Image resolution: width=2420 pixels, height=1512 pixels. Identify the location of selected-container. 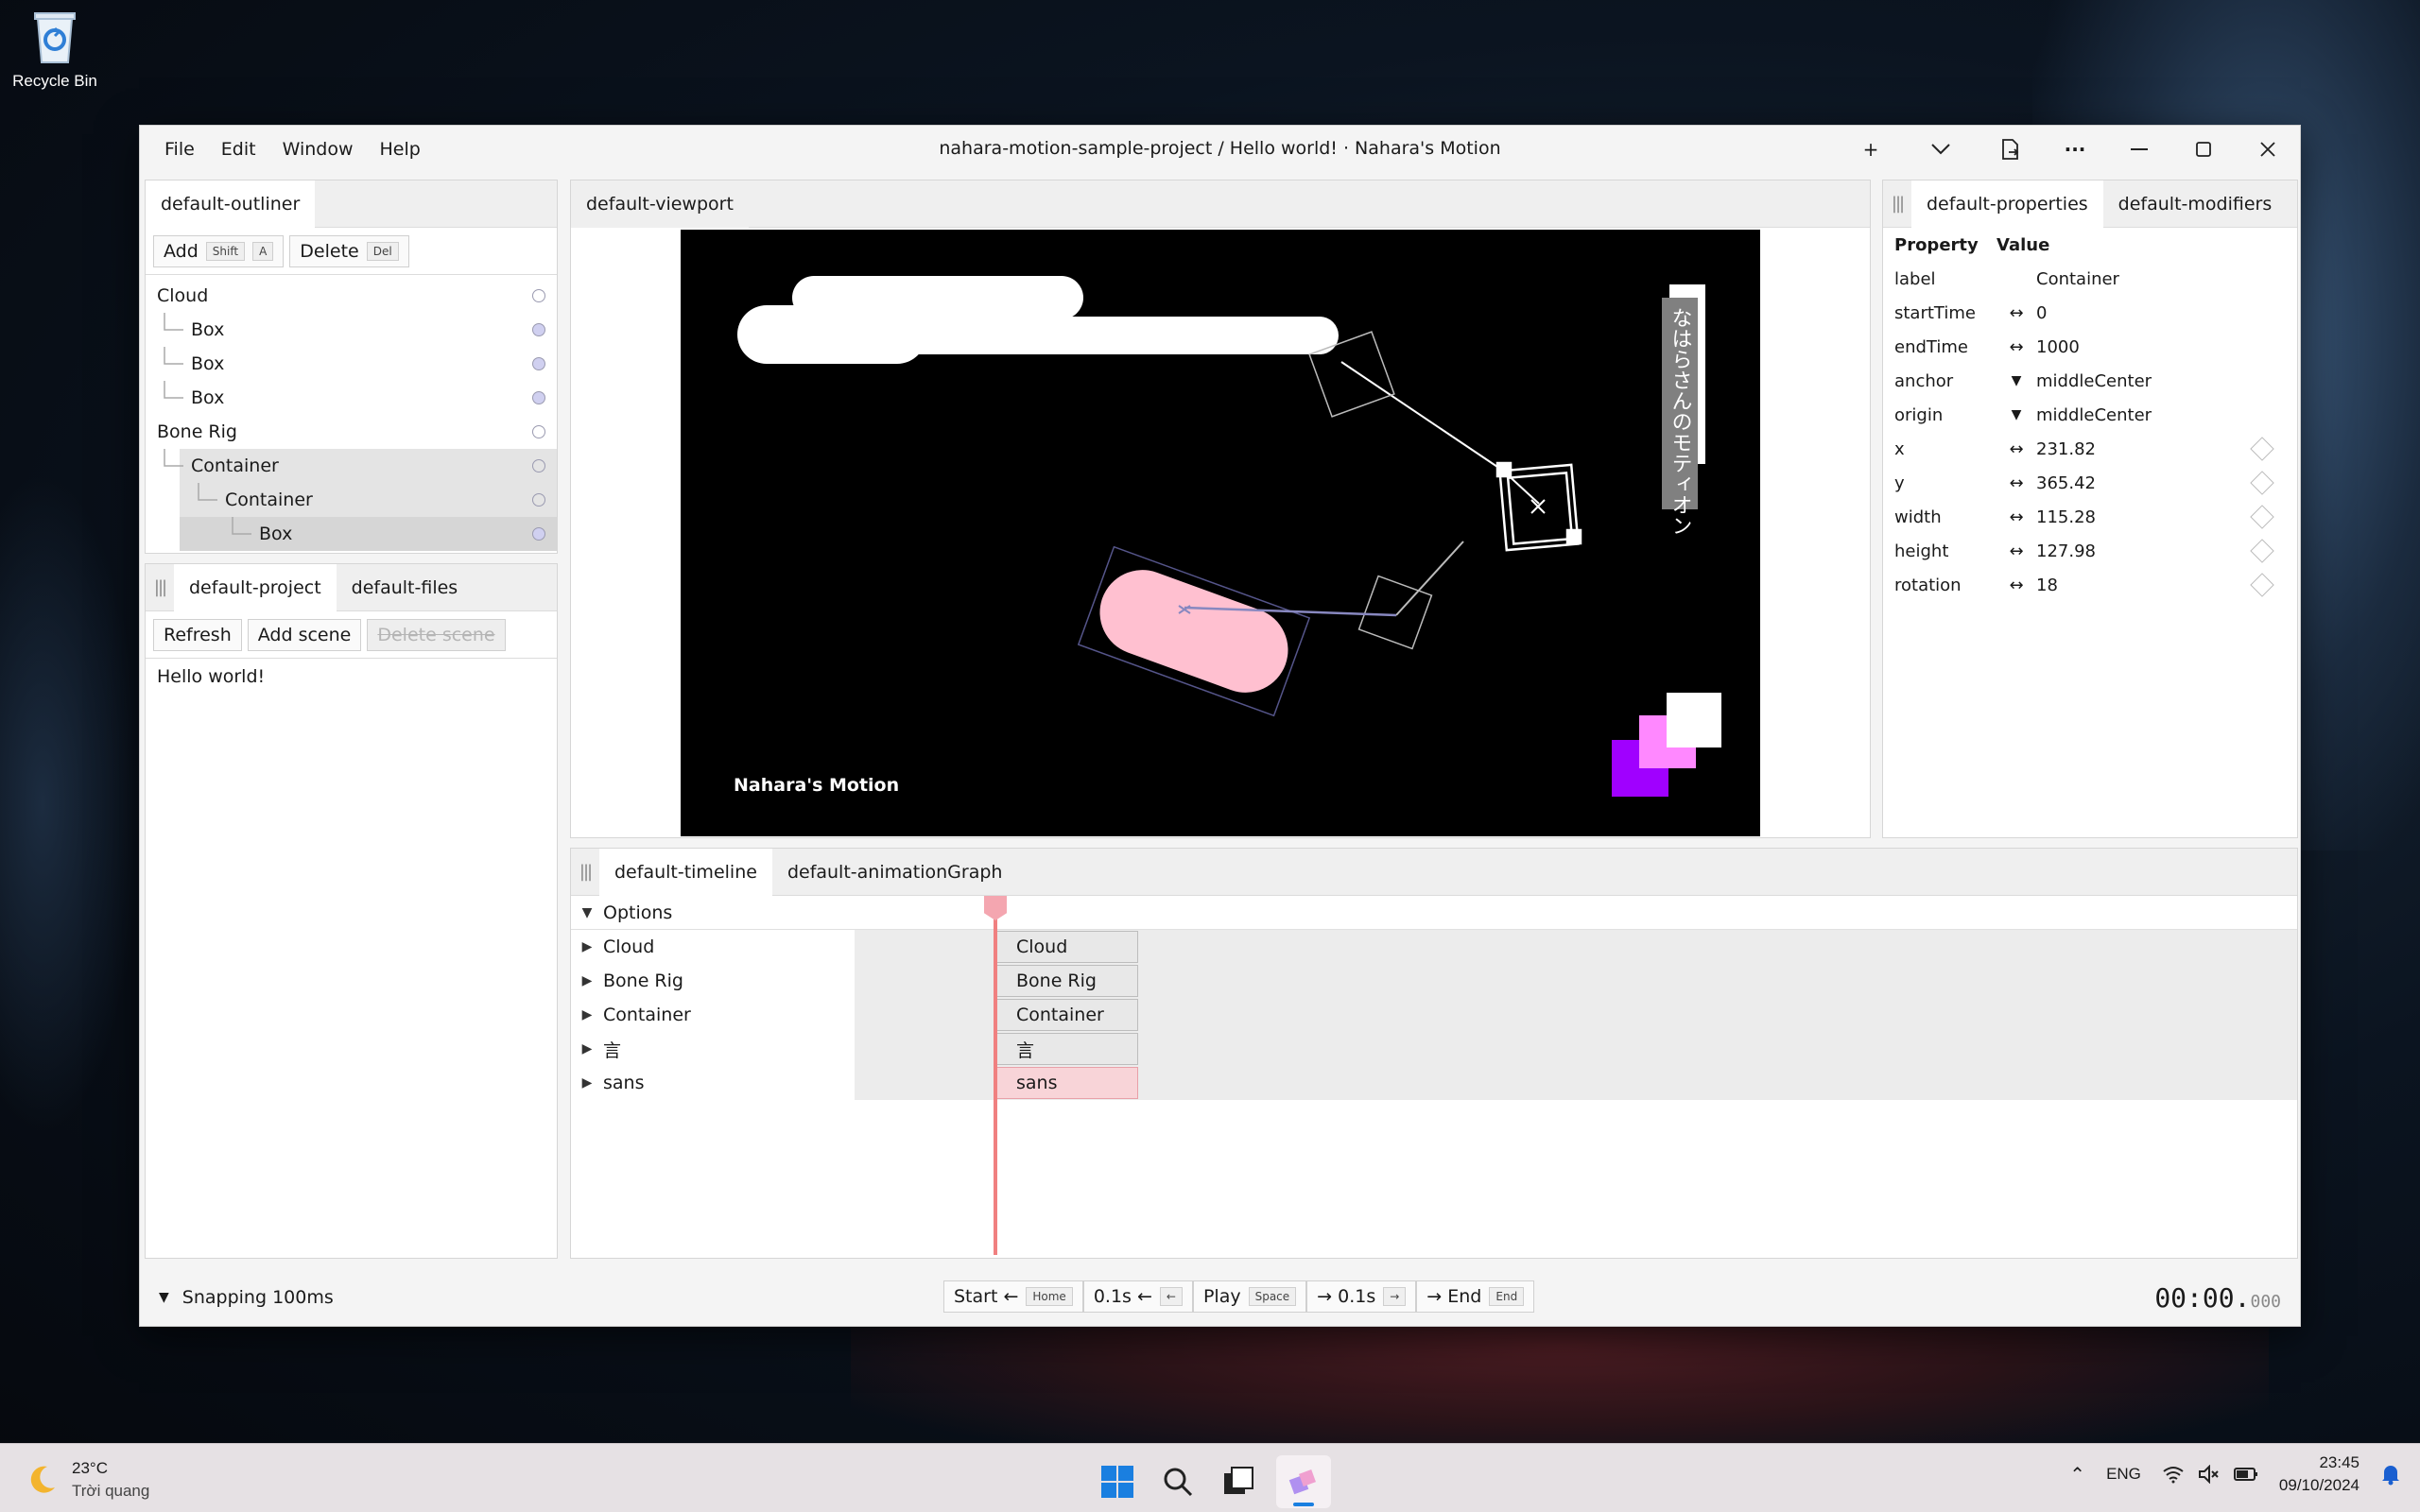
(1538, 506).